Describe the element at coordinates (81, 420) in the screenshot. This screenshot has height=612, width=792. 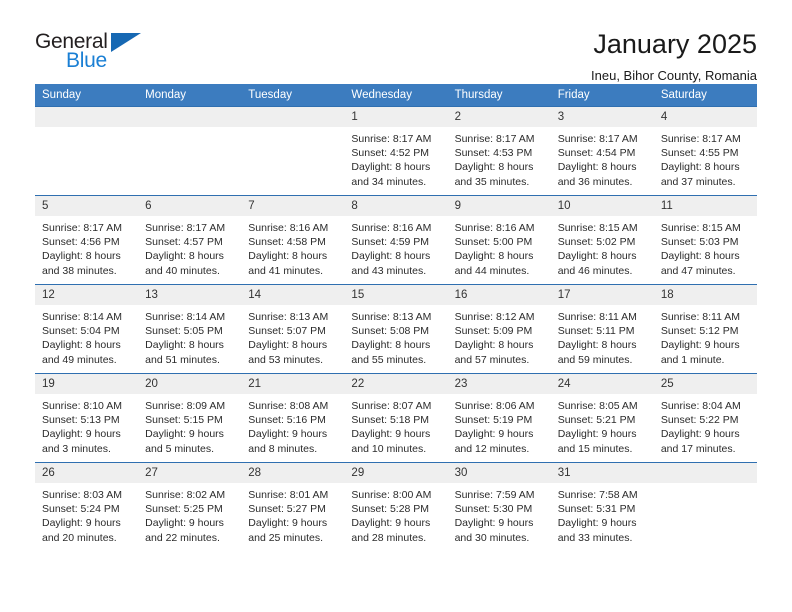
I see `sunset-time: Sunset: 5:13 PM` at that location.